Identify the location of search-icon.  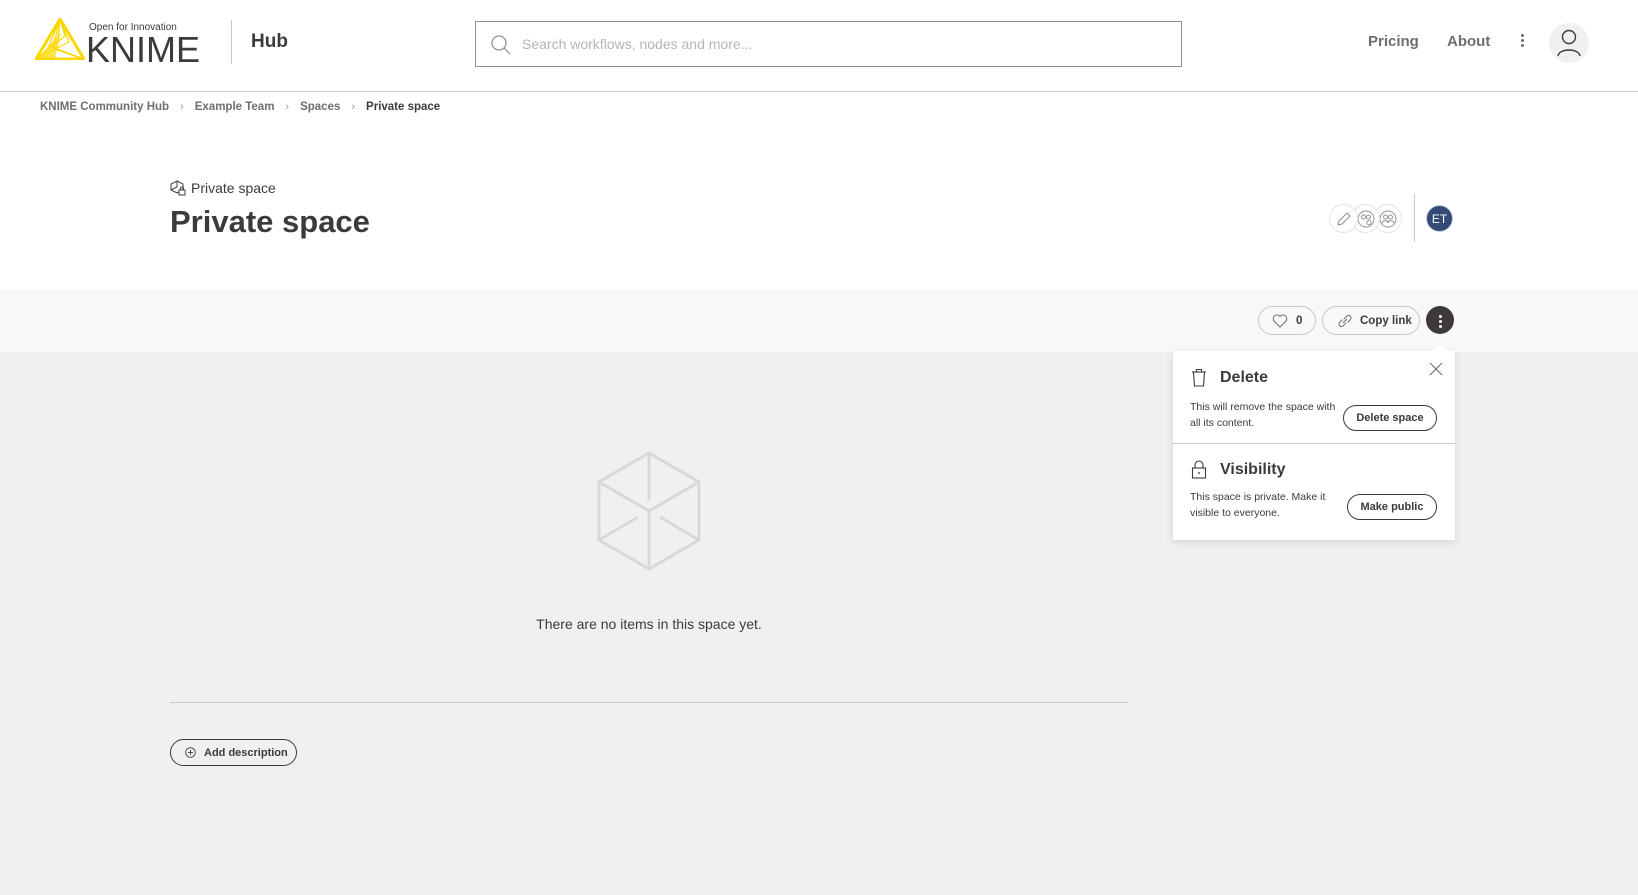
(501, 45).